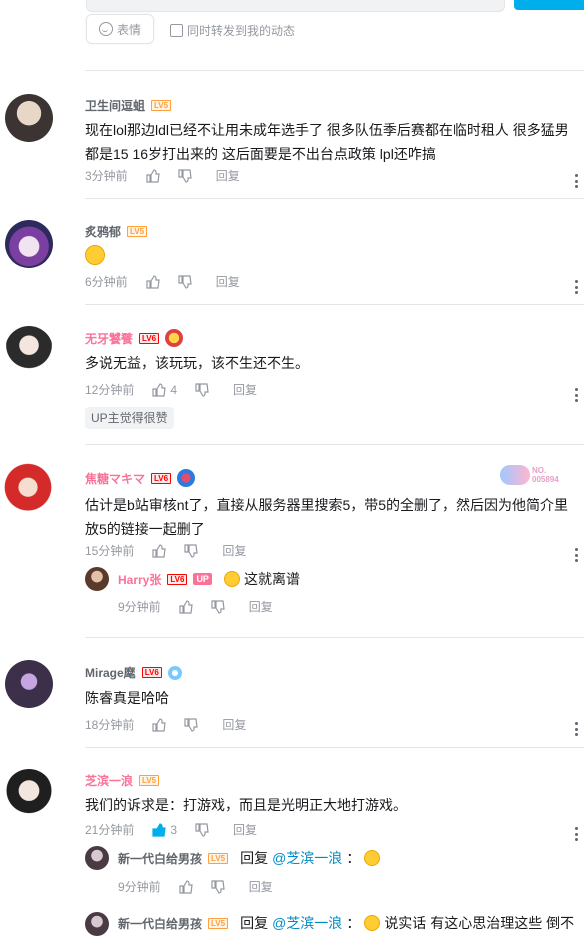  I want to click on comment-meta: 12分钟前 4 回复, so click(171, 389).